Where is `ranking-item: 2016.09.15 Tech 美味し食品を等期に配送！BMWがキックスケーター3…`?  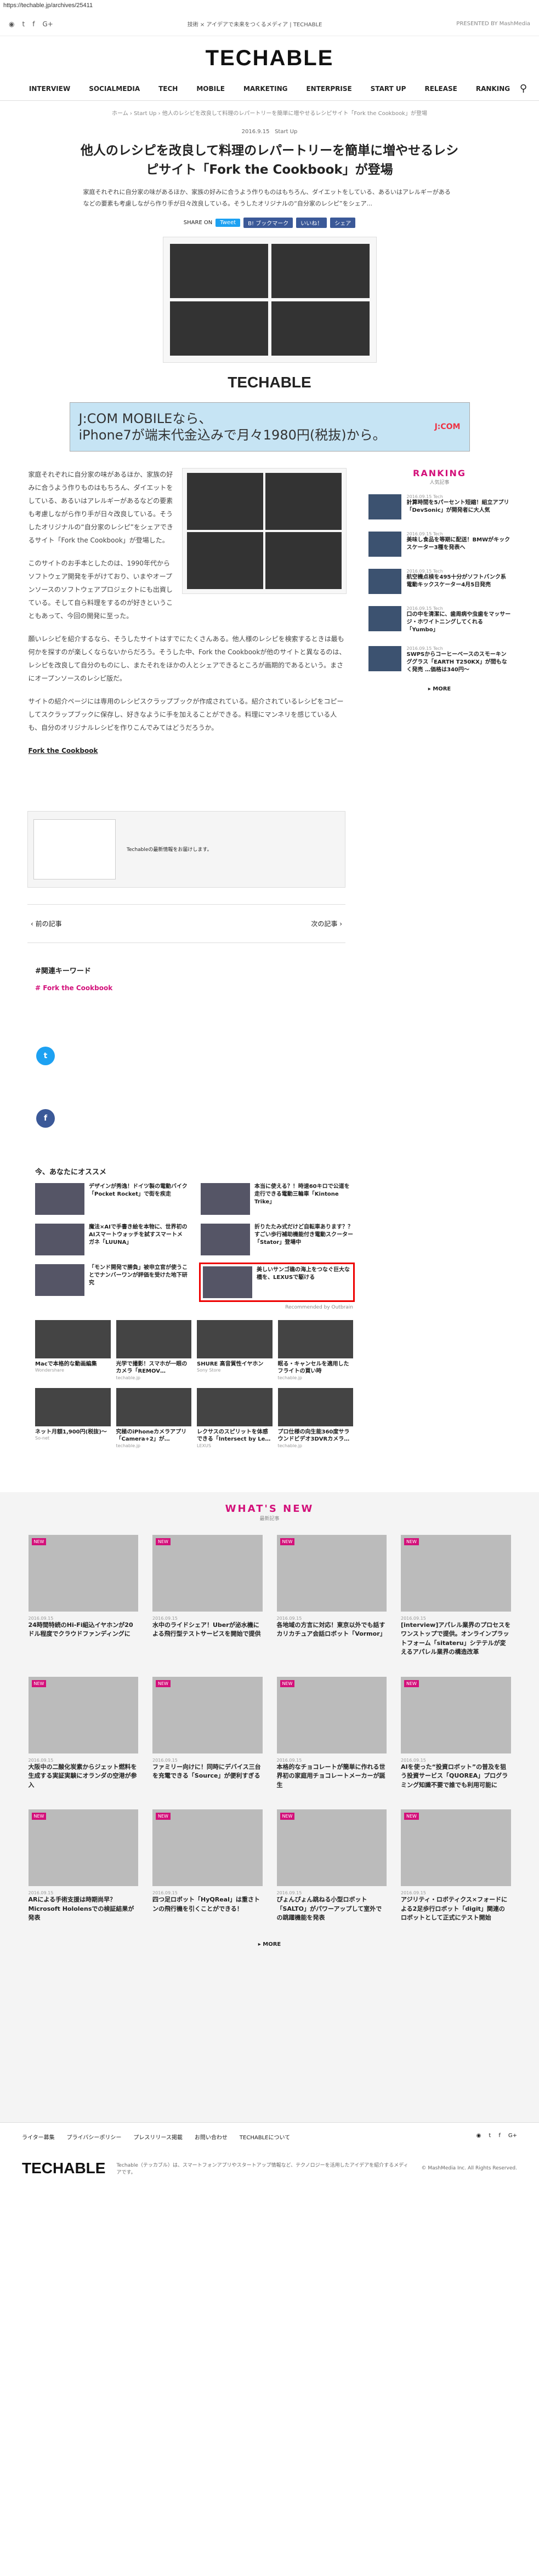
ranking-item: 2016.09.15 Tech 美味し食品を等期に配送！BMWがキックスケーター3… is located at coordinates (439, 544).